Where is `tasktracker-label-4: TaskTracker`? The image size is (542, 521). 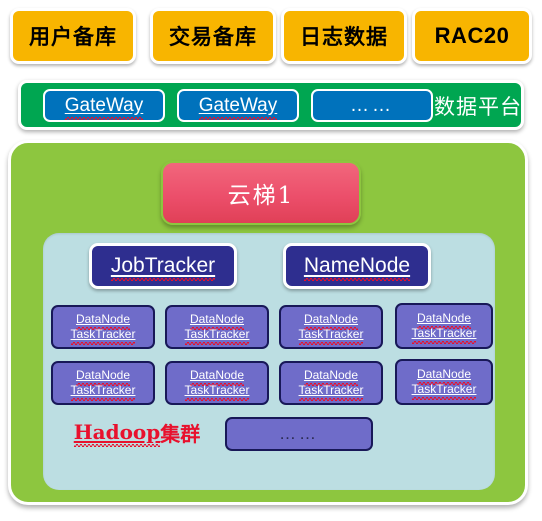
tasktracker-label-4: TaskTracker is located at coordinates (444, 335).